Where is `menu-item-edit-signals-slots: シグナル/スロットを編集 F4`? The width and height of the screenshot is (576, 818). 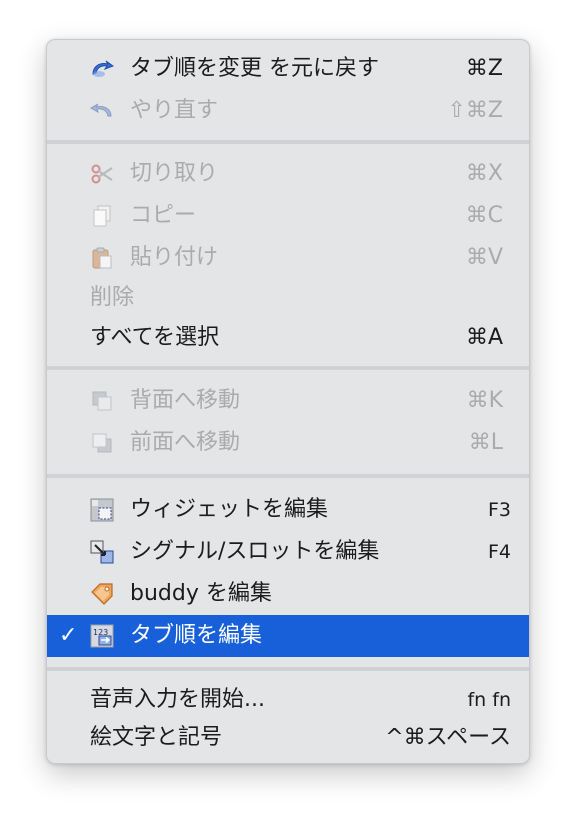 menu-item-edit-signals-slots: シグナル/スロットを編集 F4 is located at coordinates (288, 552).